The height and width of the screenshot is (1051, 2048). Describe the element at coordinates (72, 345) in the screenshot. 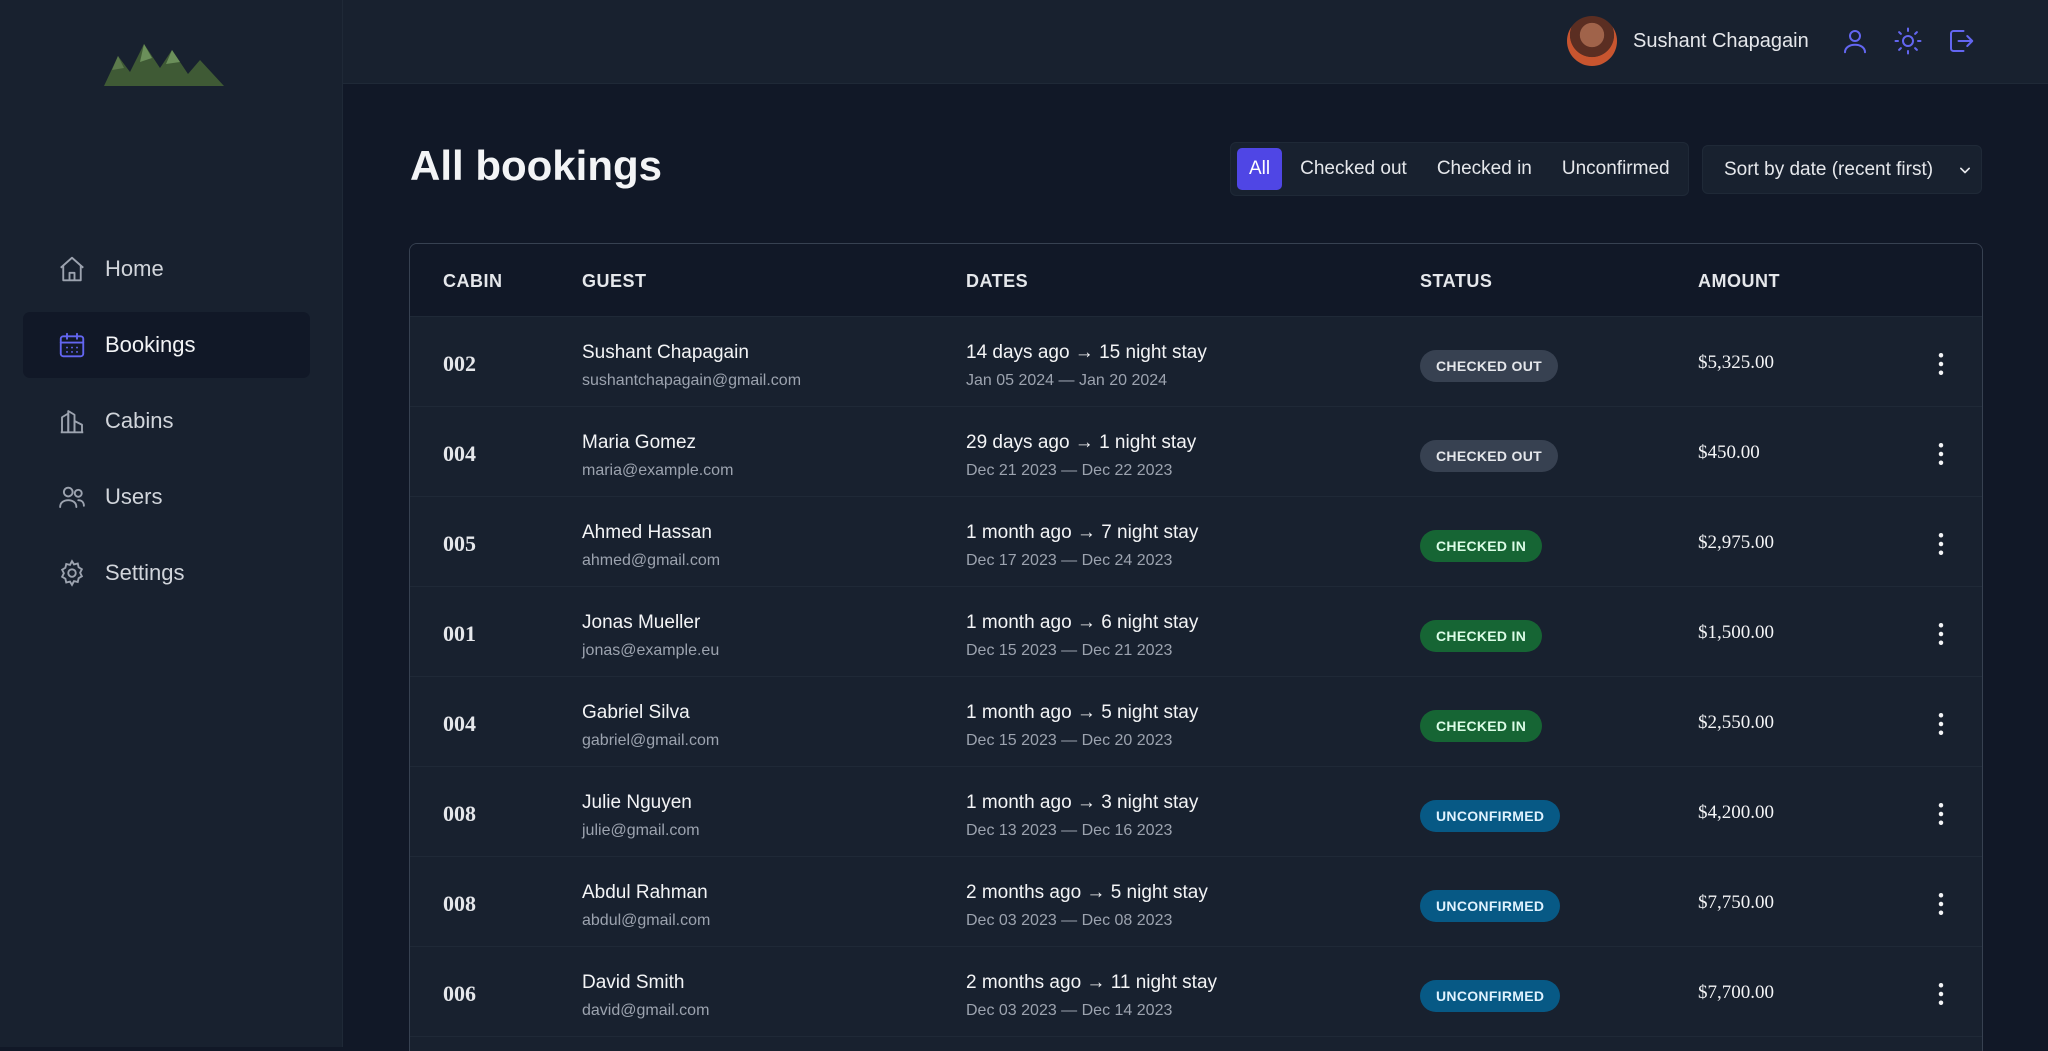

I see `calendar-icon` at that location.